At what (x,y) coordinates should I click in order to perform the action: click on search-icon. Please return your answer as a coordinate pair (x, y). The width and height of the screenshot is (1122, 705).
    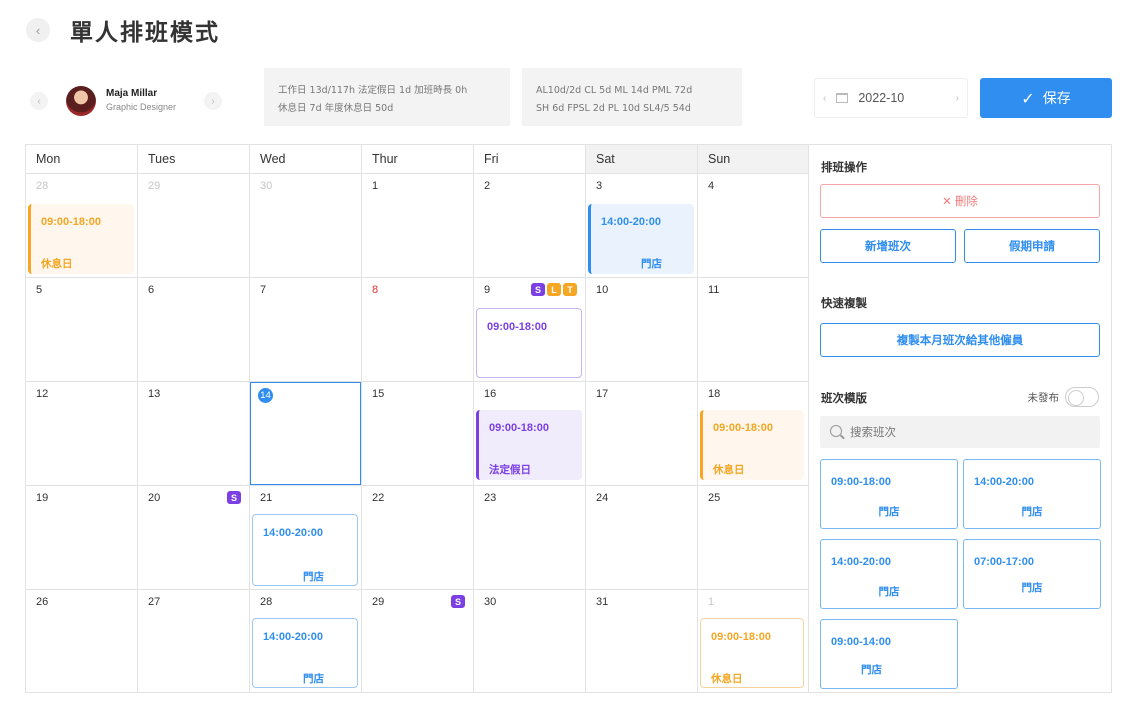
    Looking at the image, I should click on (836, 431).